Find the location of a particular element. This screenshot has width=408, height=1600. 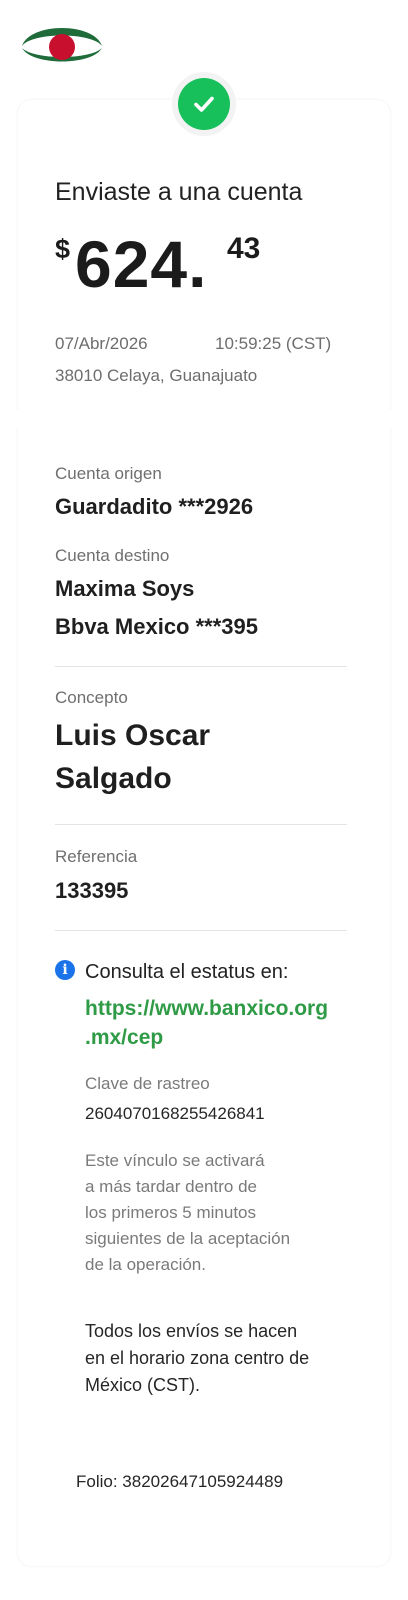

destination-account-label: Cuenta destino is located at coordinates (112, 555).